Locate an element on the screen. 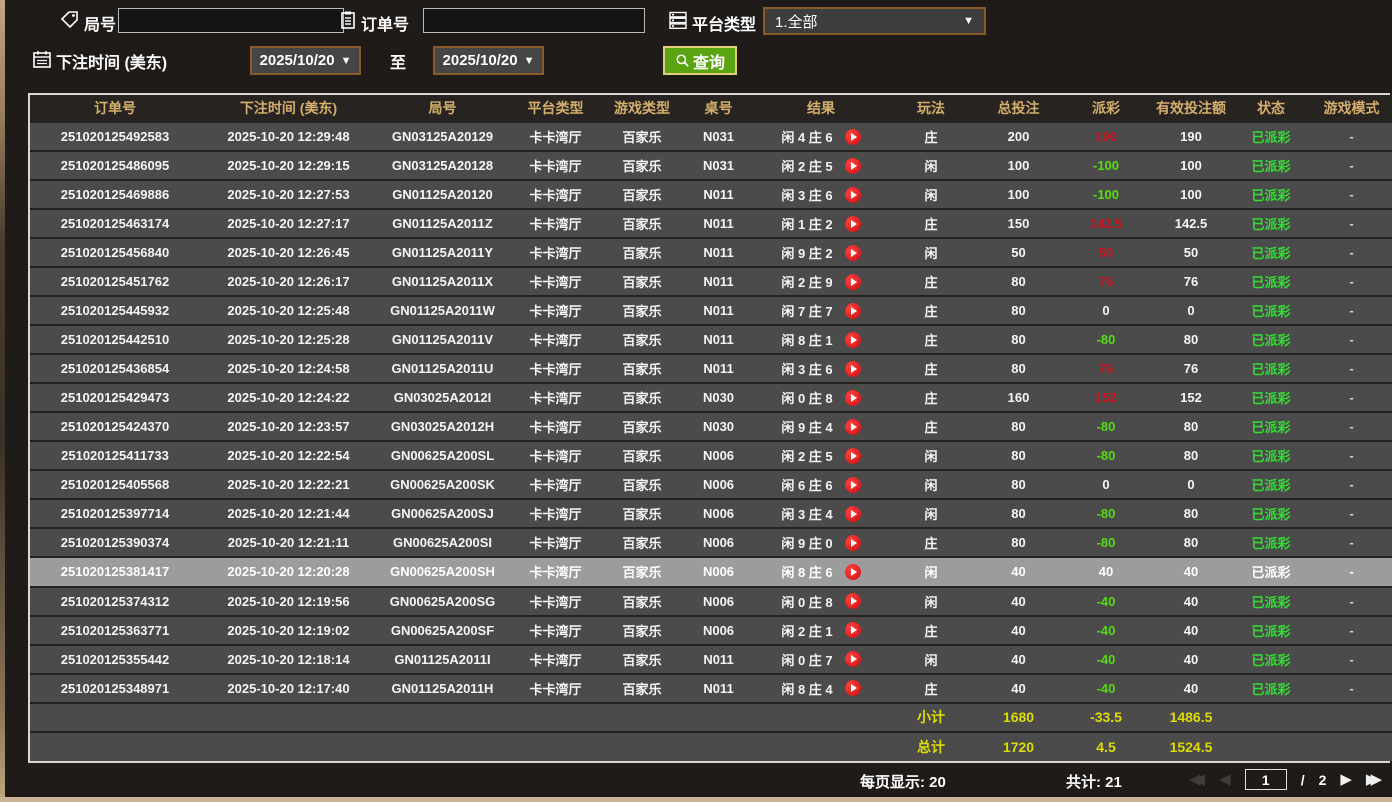  next-page-icon: ▶ is located at coordinates (1346, 780).